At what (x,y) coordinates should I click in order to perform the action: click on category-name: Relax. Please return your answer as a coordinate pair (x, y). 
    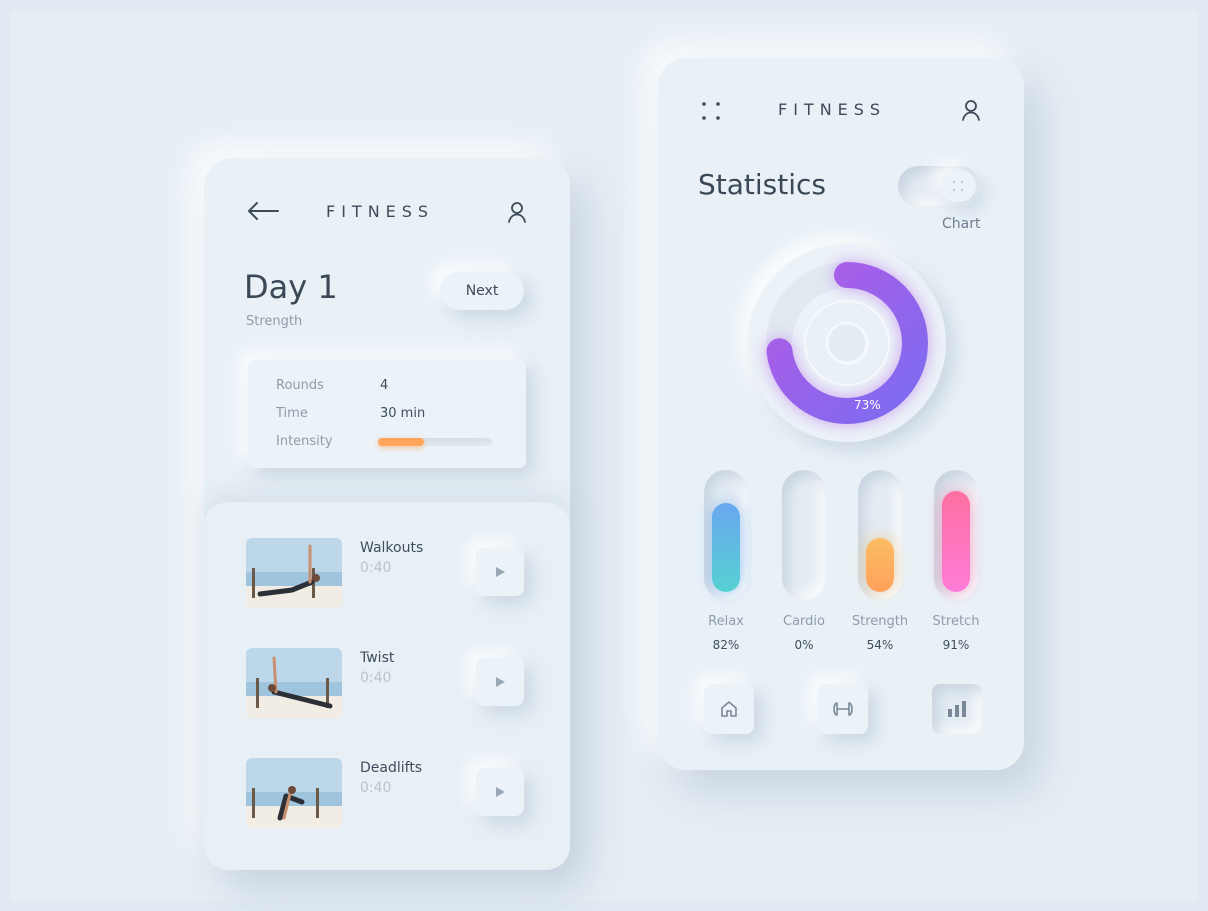
    Looking at the image, I should click on (726, 621).